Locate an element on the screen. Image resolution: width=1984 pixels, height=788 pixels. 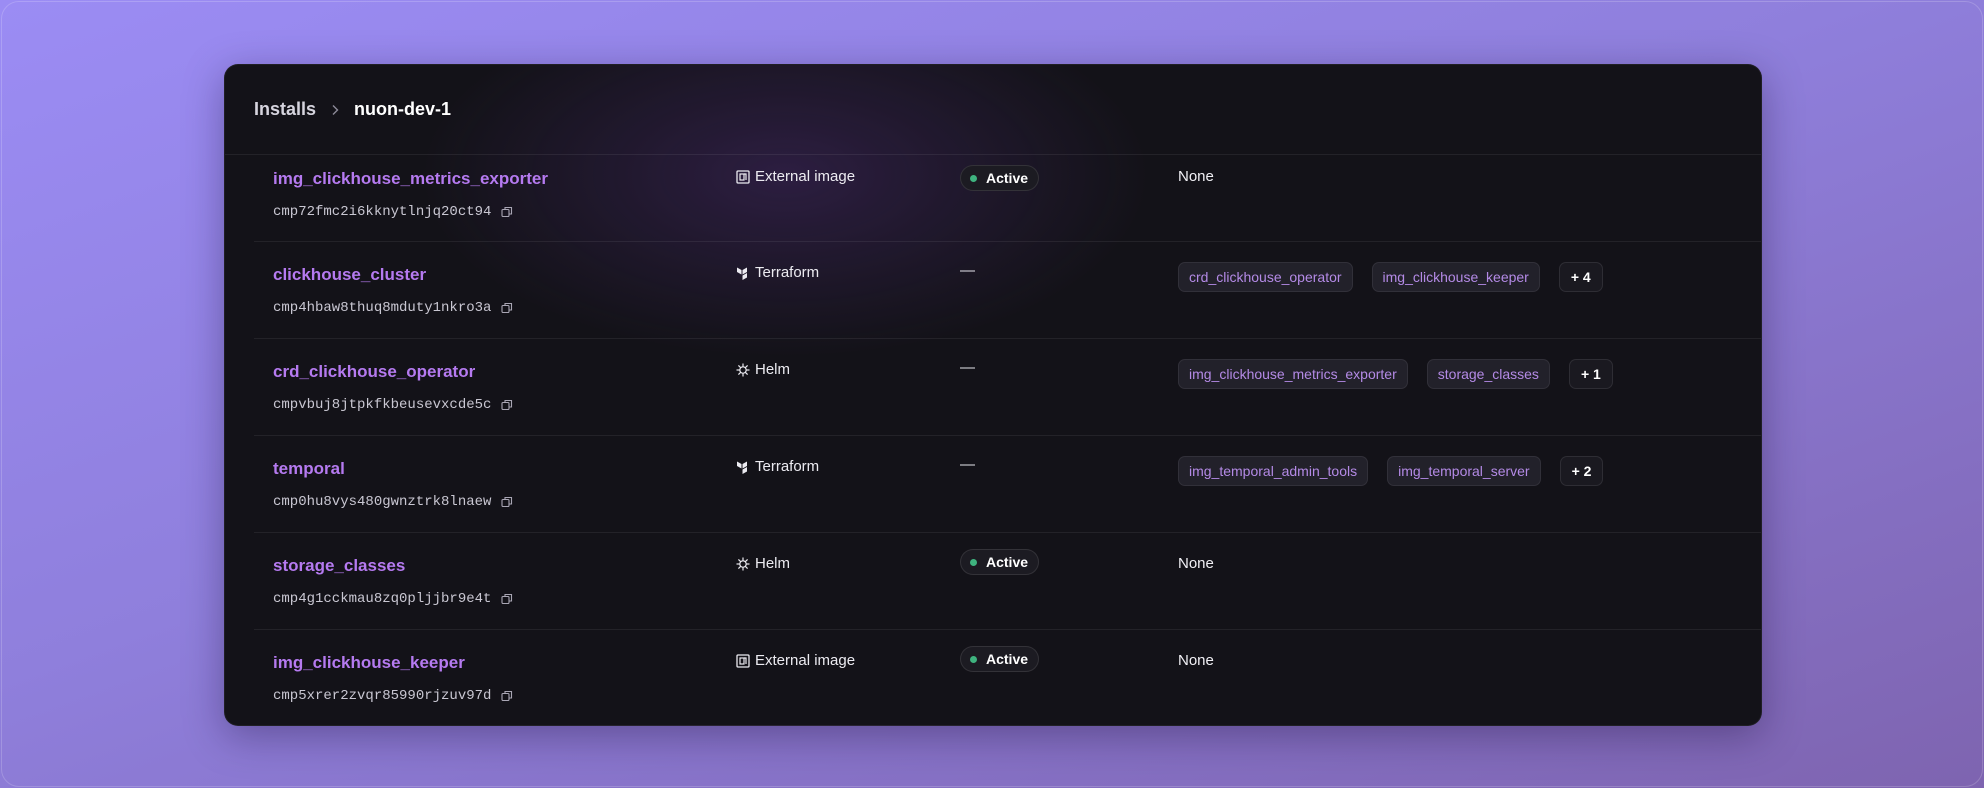
component-name-link: img_clickhouse_metrics_exporter is located at coordinates (410, 179).